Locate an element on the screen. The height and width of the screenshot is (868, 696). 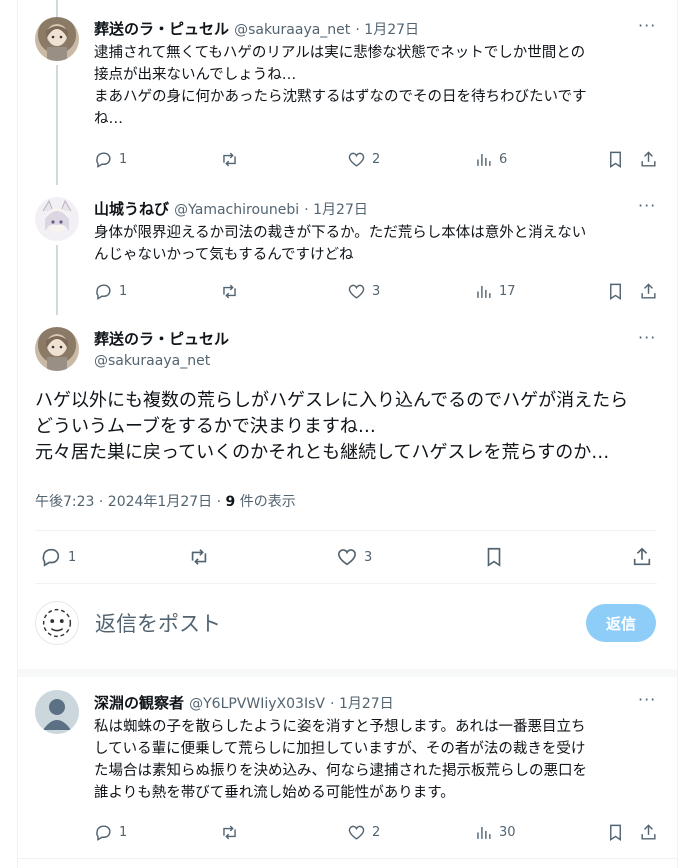
post-header: 葬送のラ・ピュセル @sakuraaya_net · 1月27日 is located at coordinates (256, 28).